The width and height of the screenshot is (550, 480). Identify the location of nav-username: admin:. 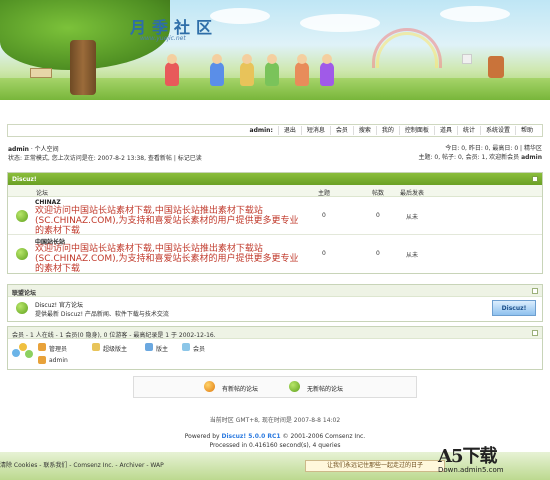
(261, 130).